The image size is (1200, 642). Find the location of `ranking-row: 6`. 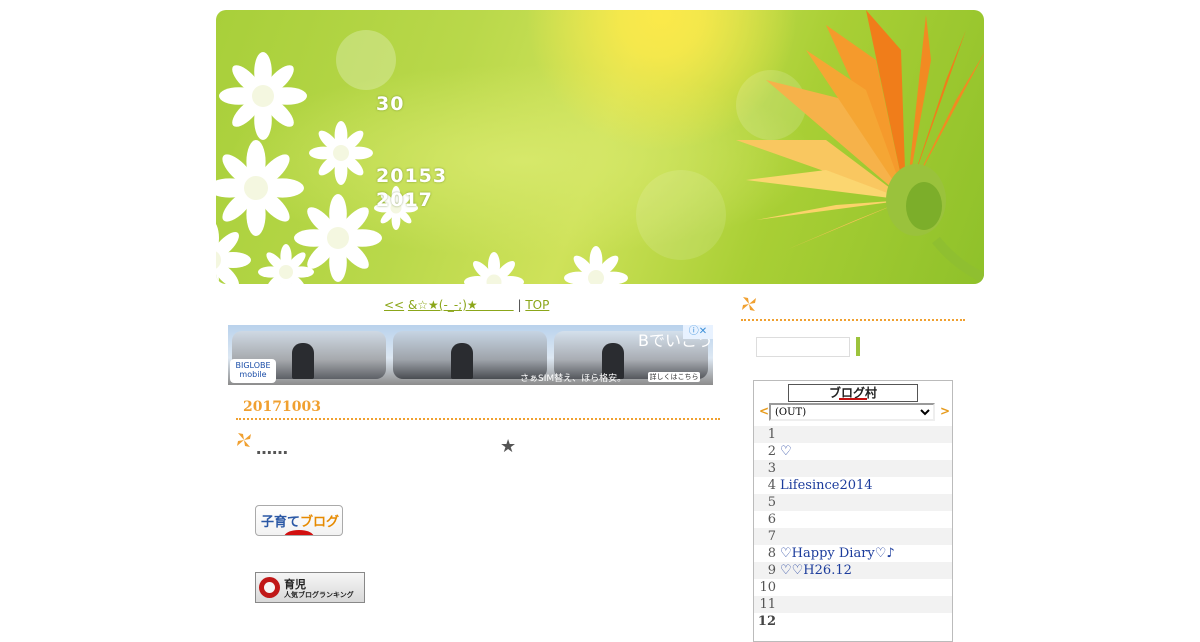

ranking-row: 6 is located at coordinates (853, 519).